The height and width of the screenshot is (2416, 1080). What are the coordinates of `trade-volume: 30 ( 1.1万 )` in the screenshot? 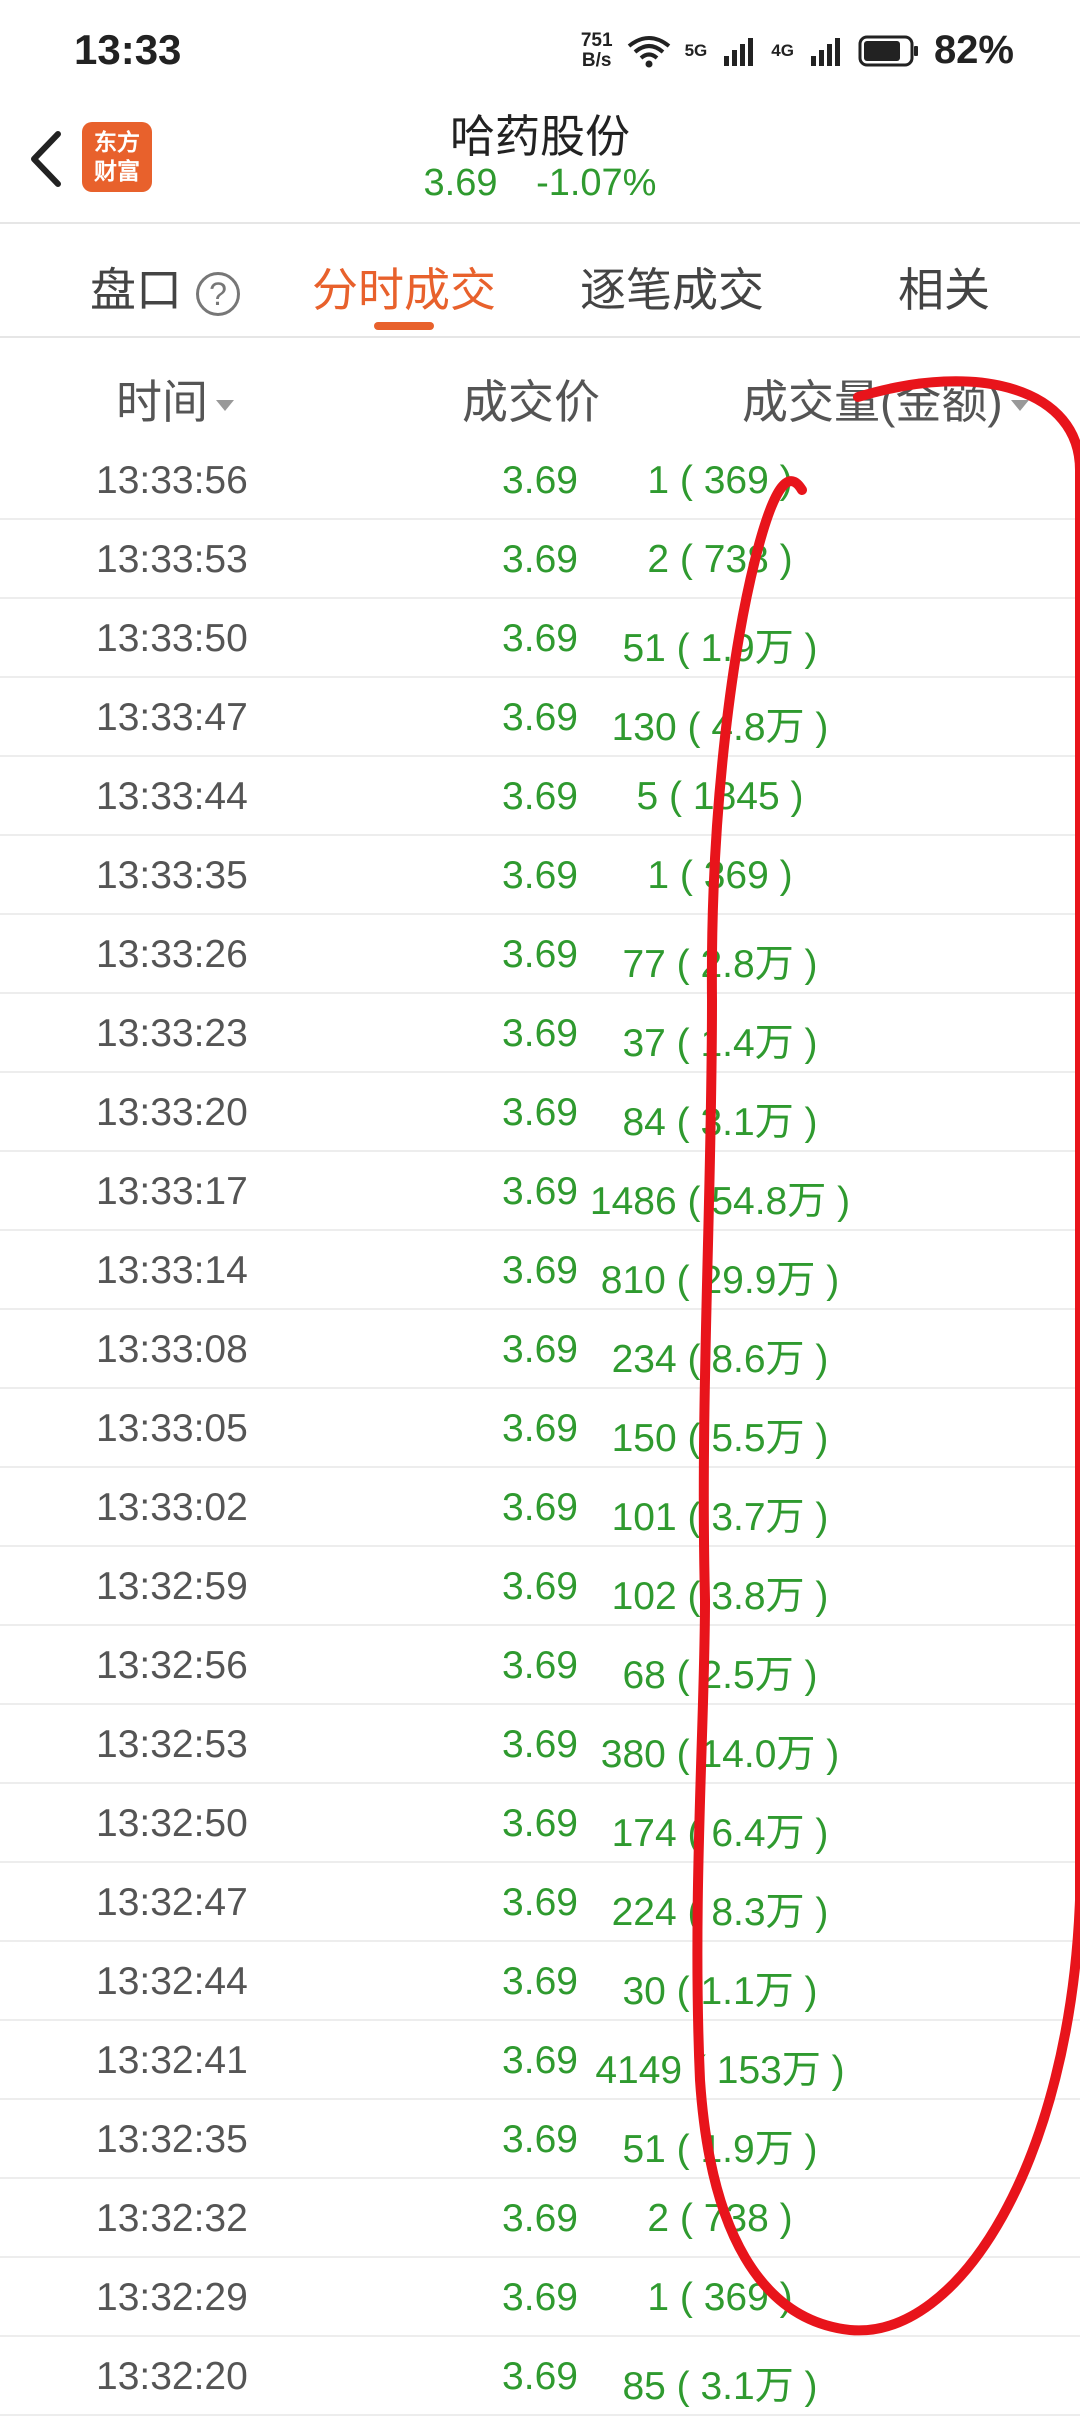 It's located at (720, 1991).